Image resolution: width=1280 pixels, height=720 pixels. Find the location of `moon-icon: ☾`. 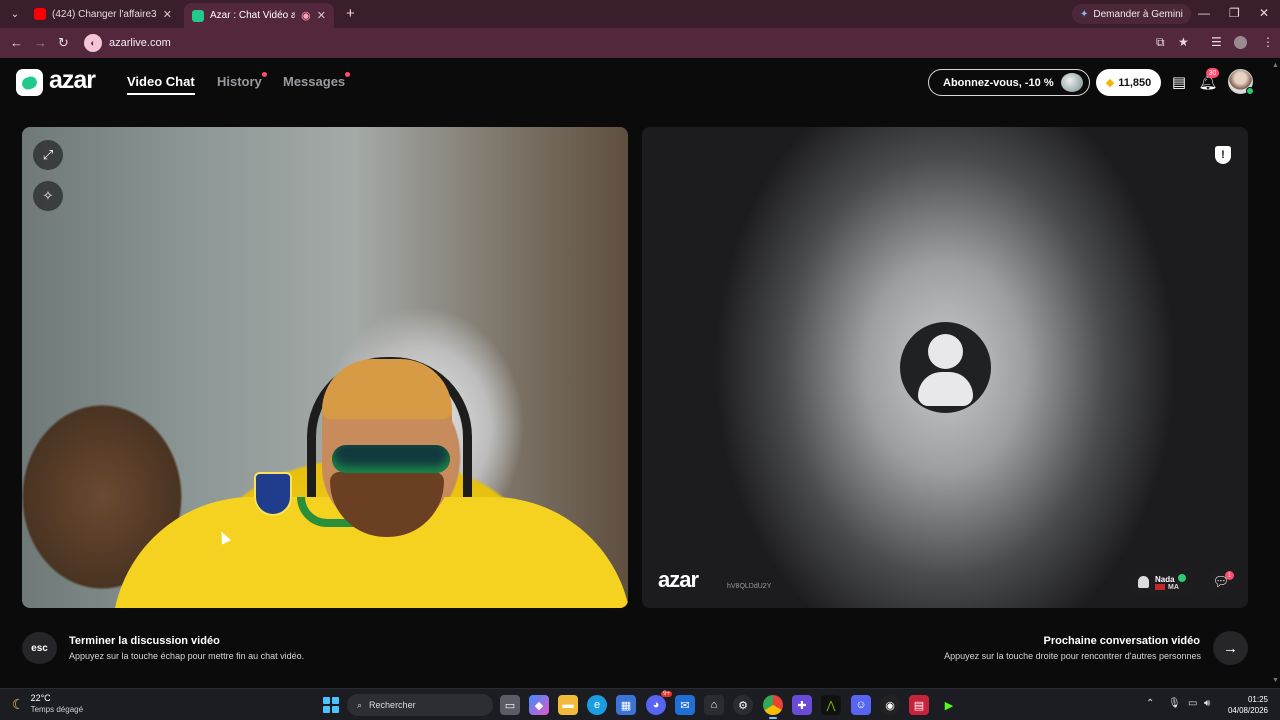

moon-icon: ☾ is located at coordinates (18, 703).